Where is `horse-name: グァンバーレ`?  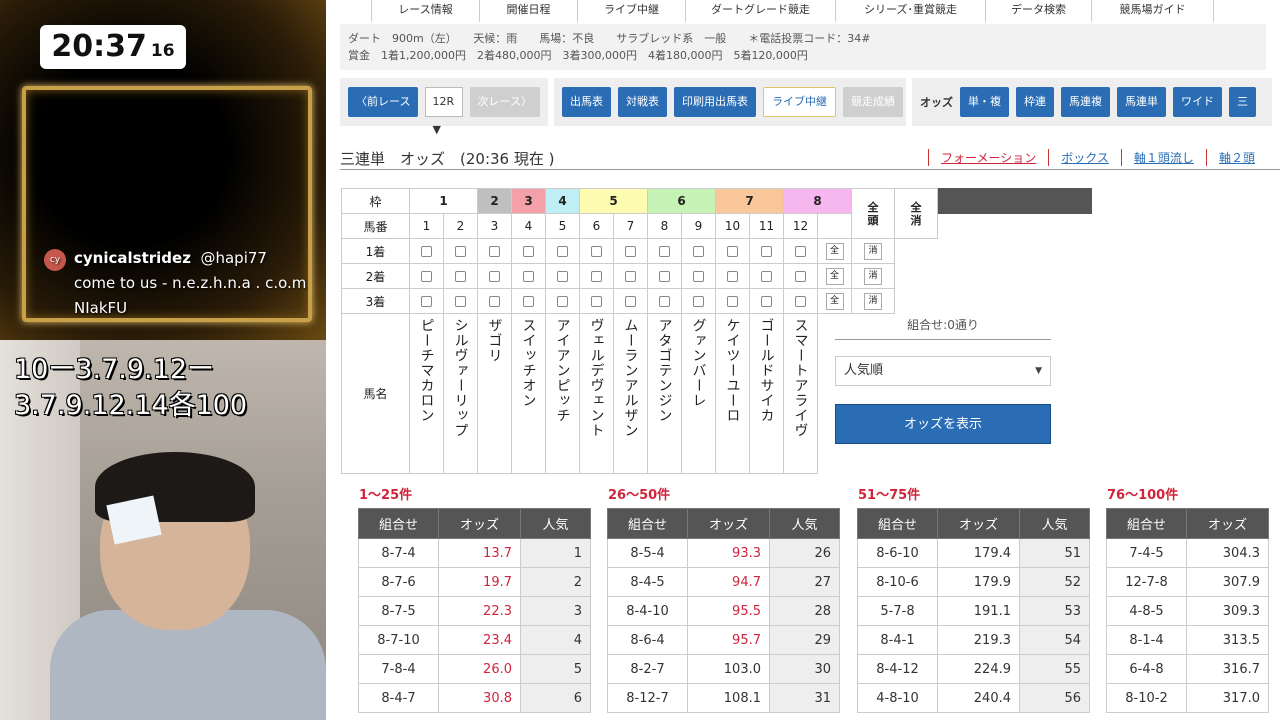
horse-name: グァンバーレ is located at coordinates (699, 393).